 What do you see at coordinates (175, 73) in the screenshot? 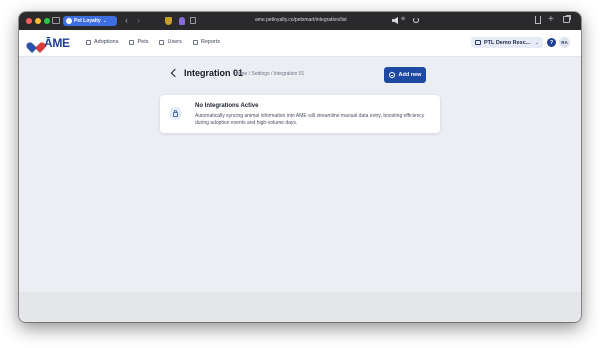
I see `back-chevron-icon` at bounding box center [175, 73].